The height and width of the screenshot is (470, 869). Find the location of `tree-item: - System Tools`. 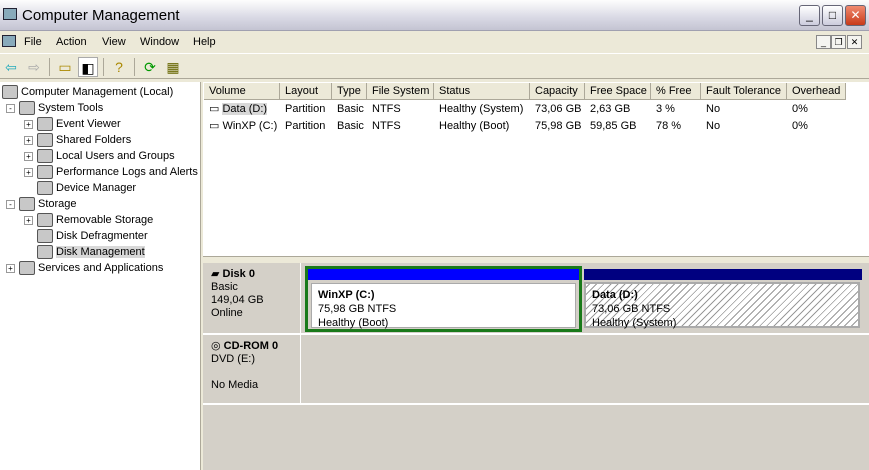

tree-item: - System Tools is located at coordinates (54, 108).